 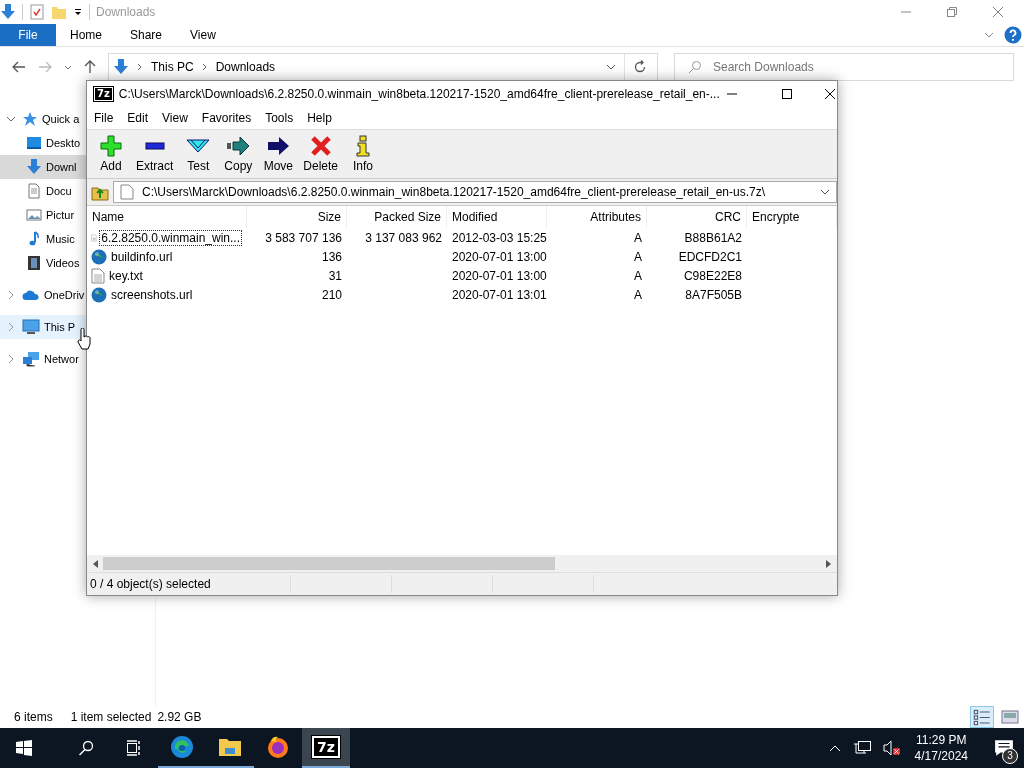 What do you see at coordinates (597, 217) in the screenshot?
I see `column-header: Attributes` at bounding box center [597, 217].